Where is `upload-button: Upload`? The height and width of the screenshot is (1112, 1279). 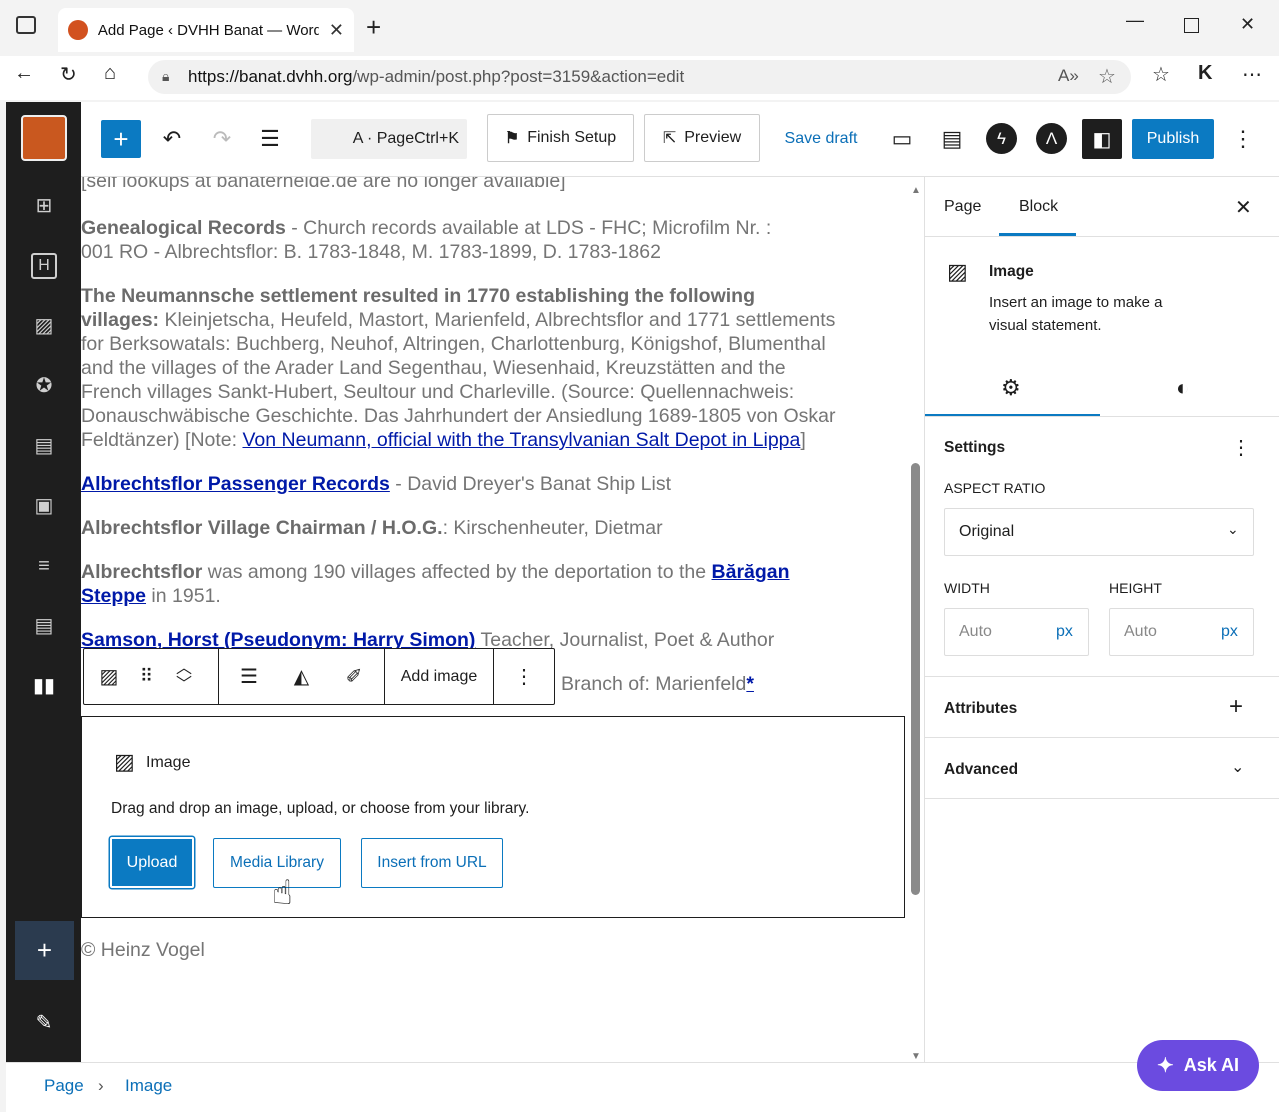
upload-button: Upload is located at coordinates (152, 862).